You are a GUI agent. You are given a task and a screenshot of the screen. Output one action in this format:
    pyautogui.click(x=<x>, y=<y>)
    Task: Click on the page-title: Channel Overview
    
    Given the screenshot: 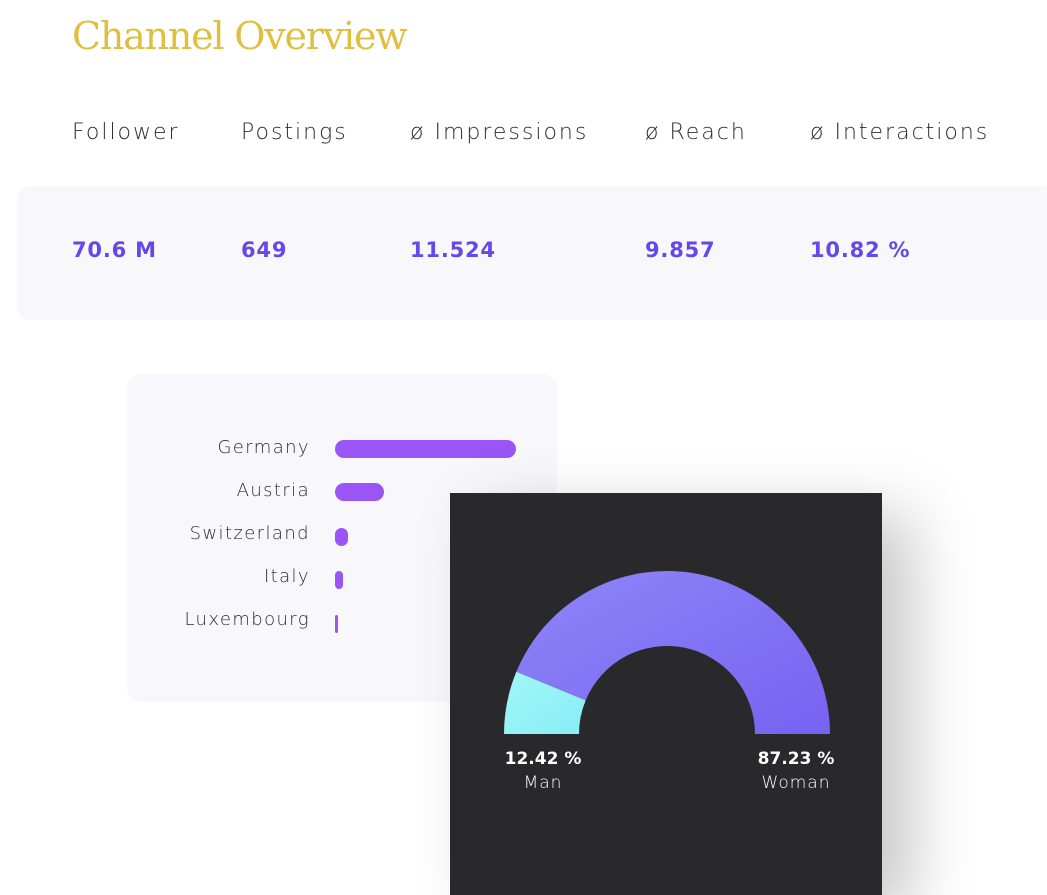 What is the action you would take?
    pyautogui.click(x=240, y=36)
    